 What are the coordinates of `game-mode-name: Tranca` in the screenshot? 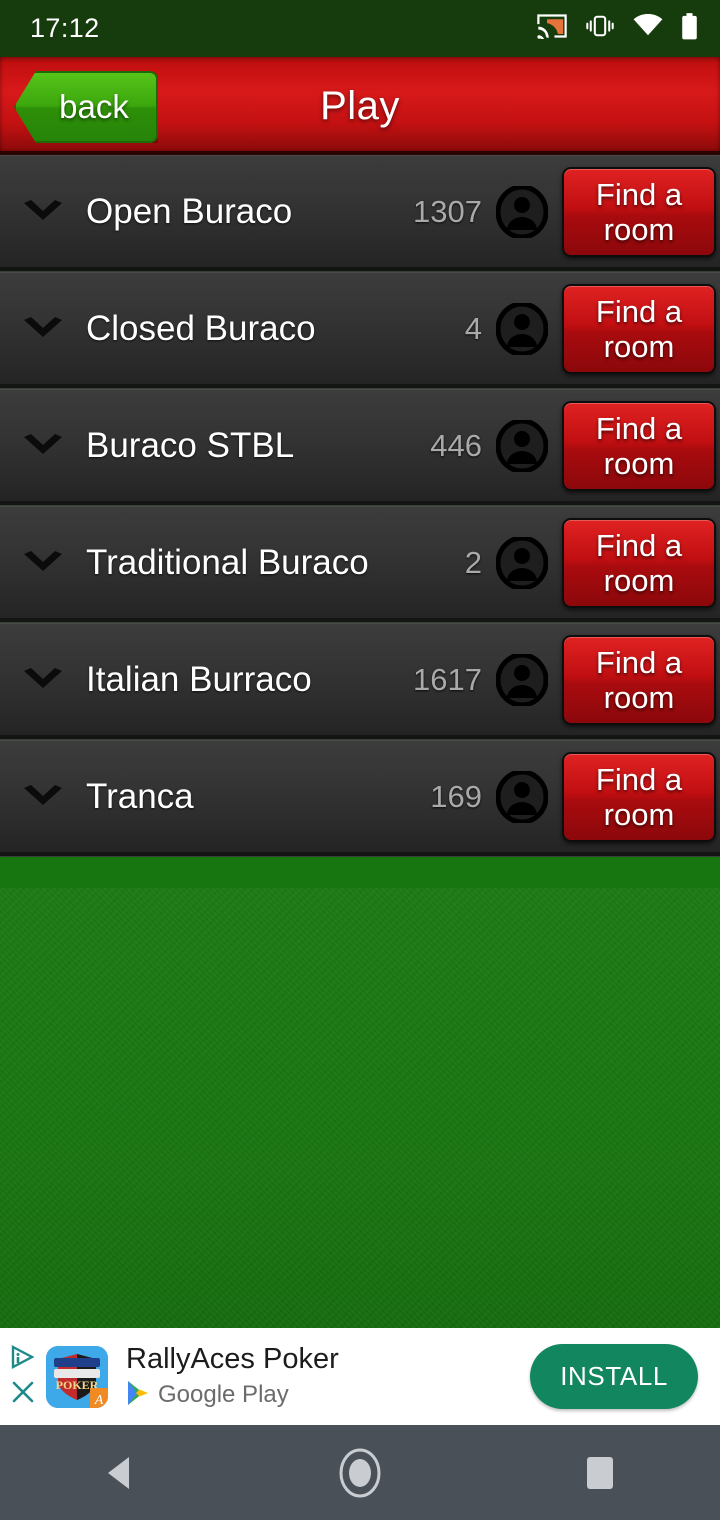 It's located at (140, 796).